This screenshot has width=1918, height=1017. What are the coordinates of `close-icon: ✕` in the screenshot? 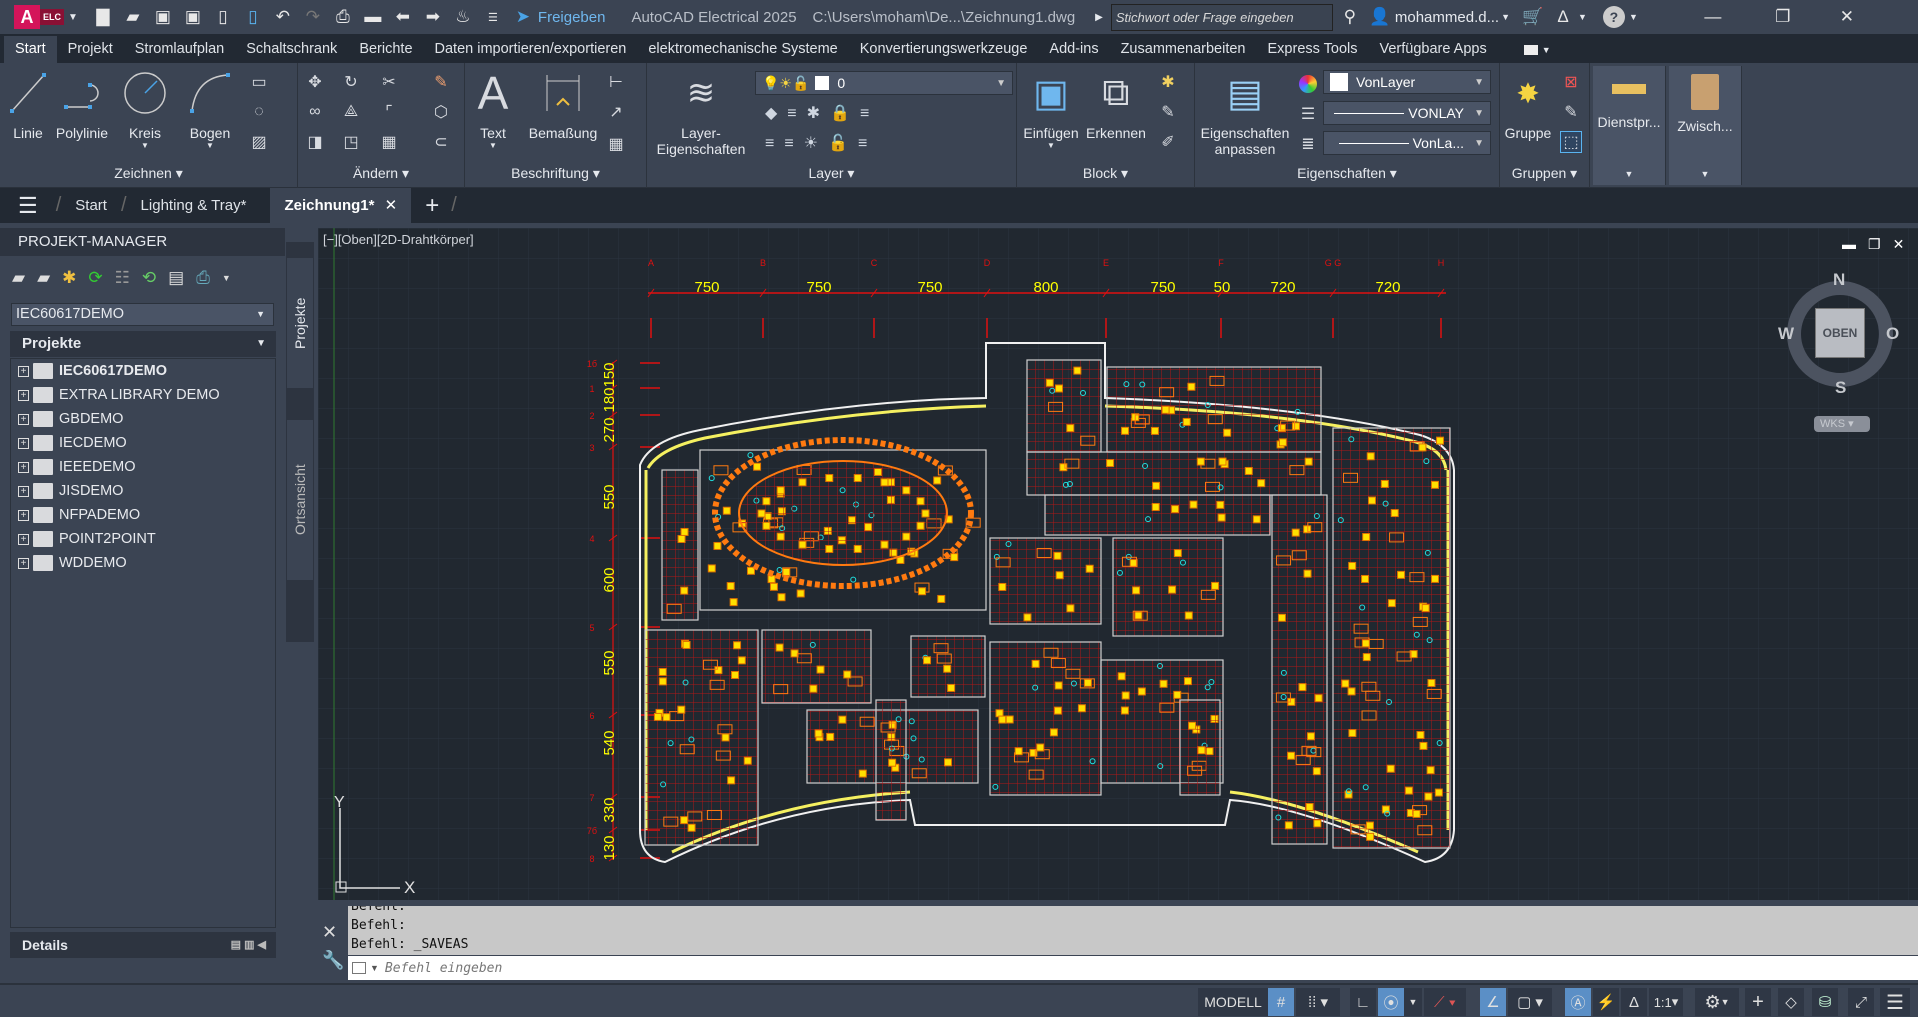 It's located at (1847, 17).